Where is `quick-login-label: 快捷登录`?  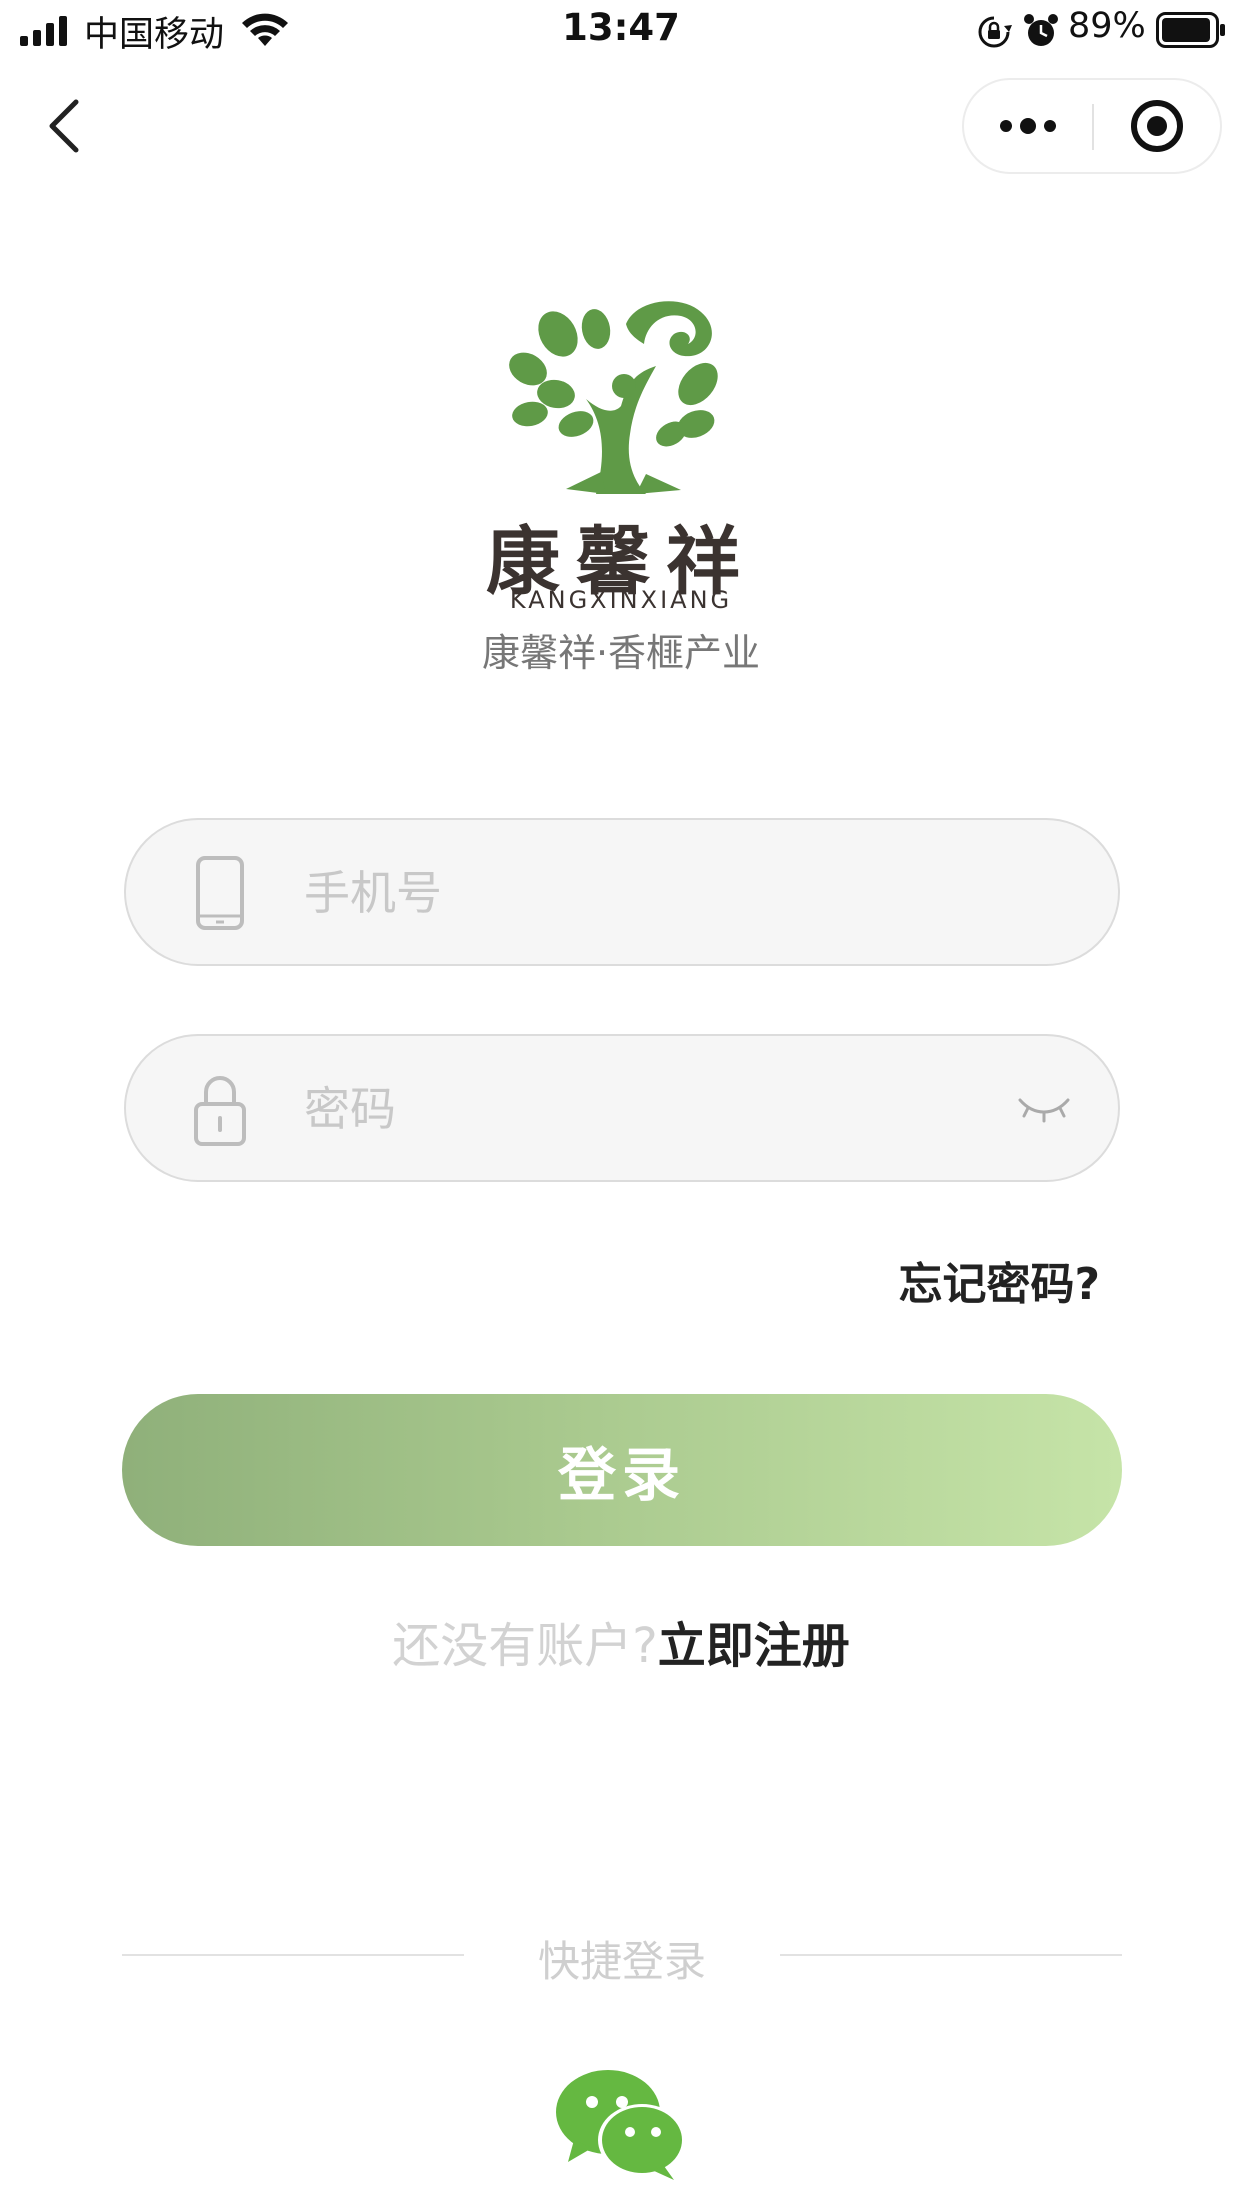
quick-login-label: 快捷登录 is located at coordinates (621, 1961).